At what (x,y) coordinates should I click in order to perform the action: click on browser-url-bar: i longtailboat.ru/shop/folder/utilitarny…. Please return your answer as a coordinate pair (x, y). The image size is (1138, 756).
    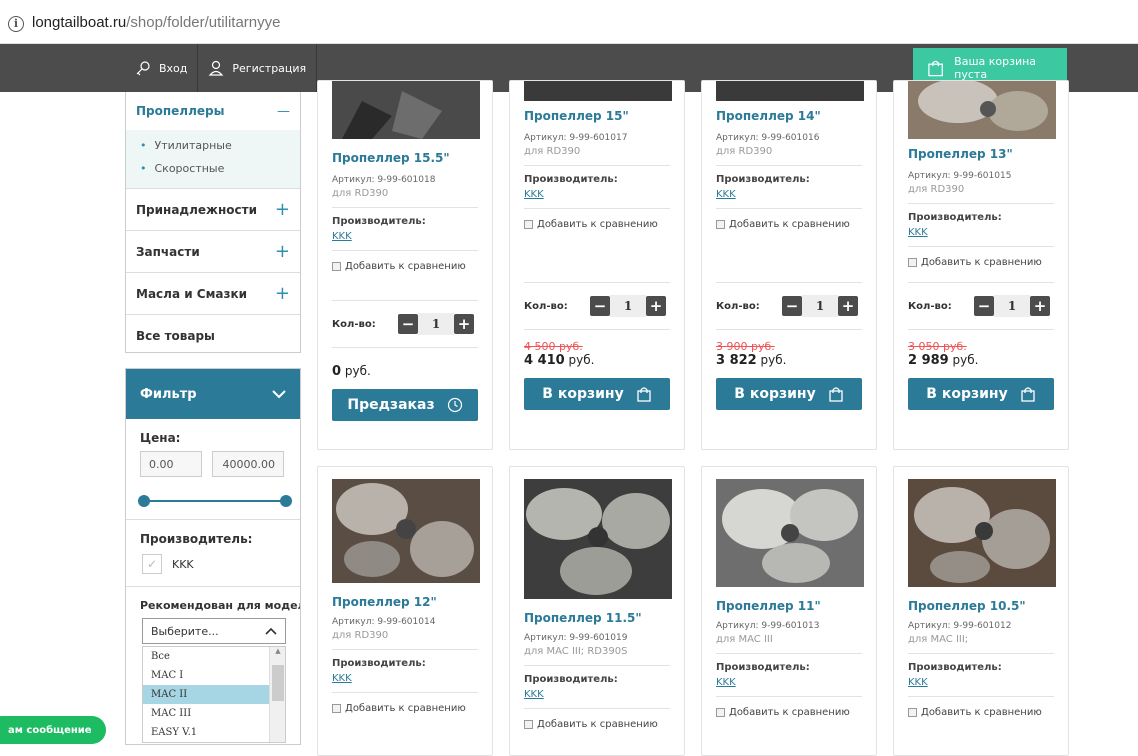
    Looking at the image, I should click on (569, 22).